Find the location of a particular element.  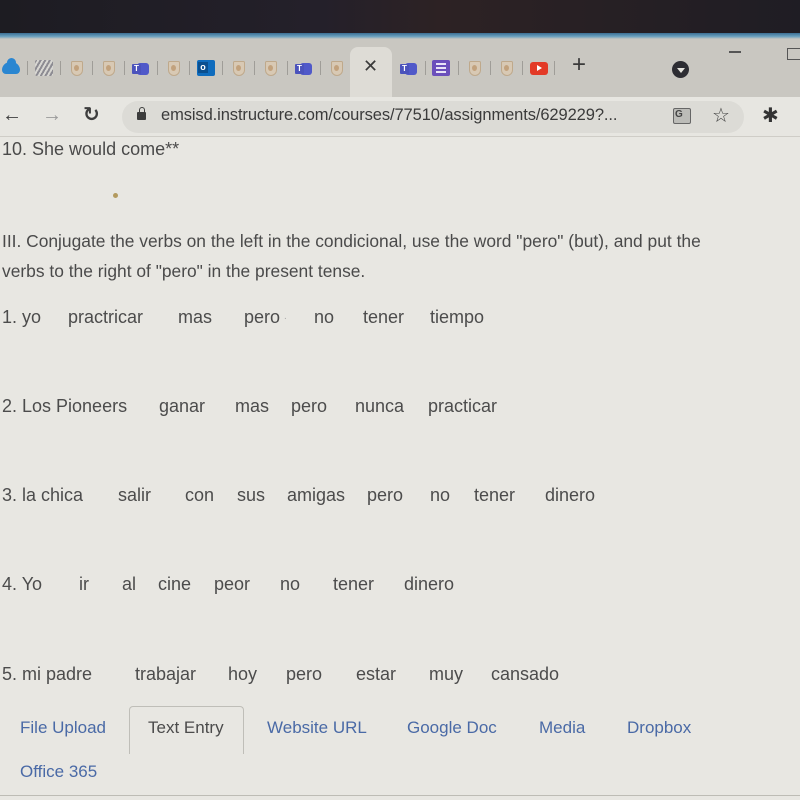

translate-icon is located at coordinates (682, 116).